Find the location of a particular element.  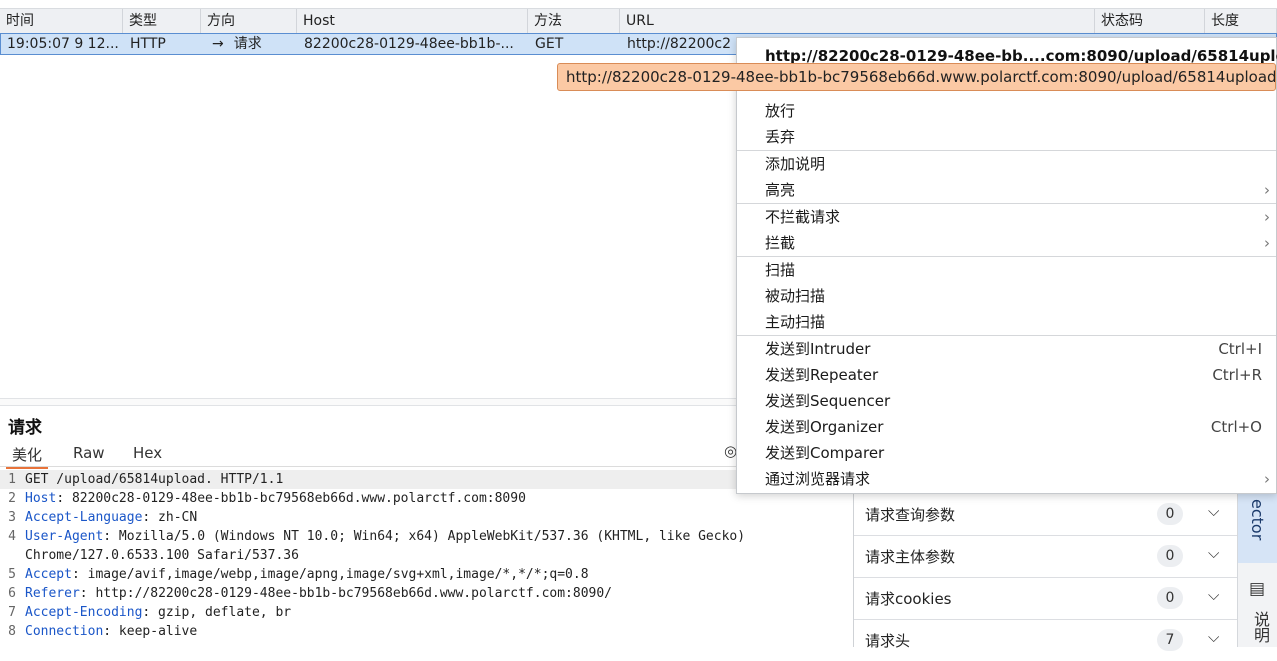

inspector-row-query-params: 请求查询参数 0 ⌵ is located at coordinates (1046, 514).